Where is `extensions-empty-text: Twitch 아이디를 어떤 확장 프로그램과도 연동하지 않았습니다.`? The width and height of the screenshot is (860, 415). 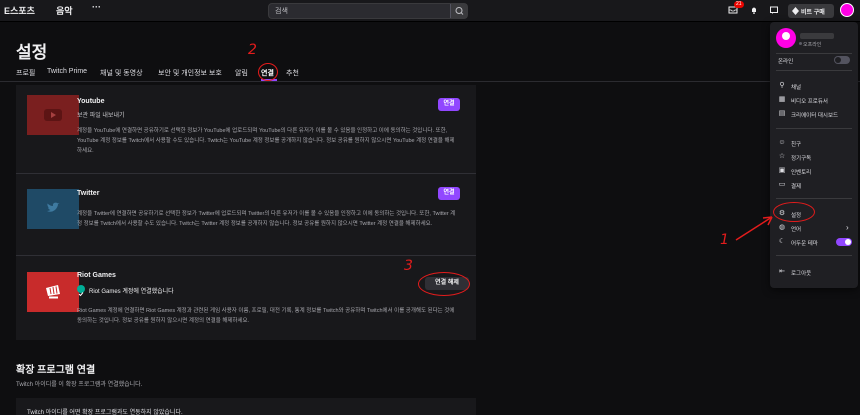 extensions-empty-text: Twitch 아이디를 어떤 확장 프로그램과도 연동하지 않았습니다. is located at coordinates (105, 412).